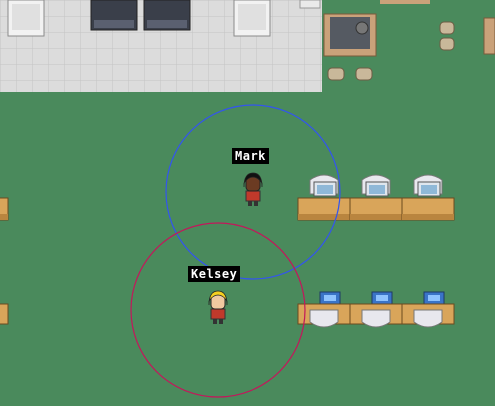 Image resolution: width=495 pixels, height=406 pixels. What do you see at coordinates (250, 156) in the screenshot?
I see `player-nametag-mark: Mark` at bounding box center [250, 156].